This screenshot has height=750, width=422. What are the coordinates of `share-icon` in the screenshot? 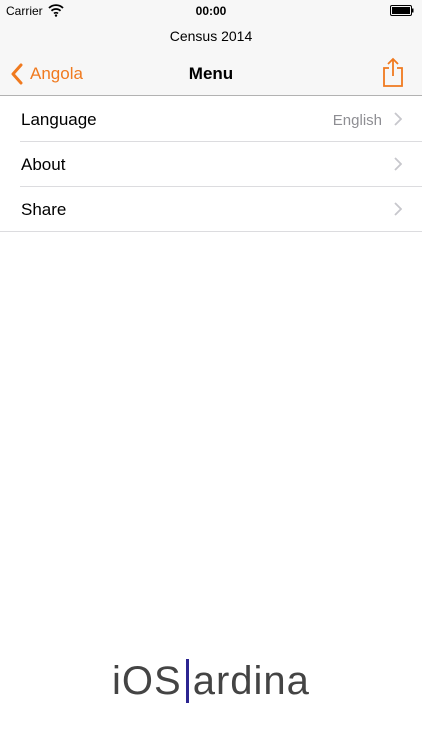 It's located at (393, 72).